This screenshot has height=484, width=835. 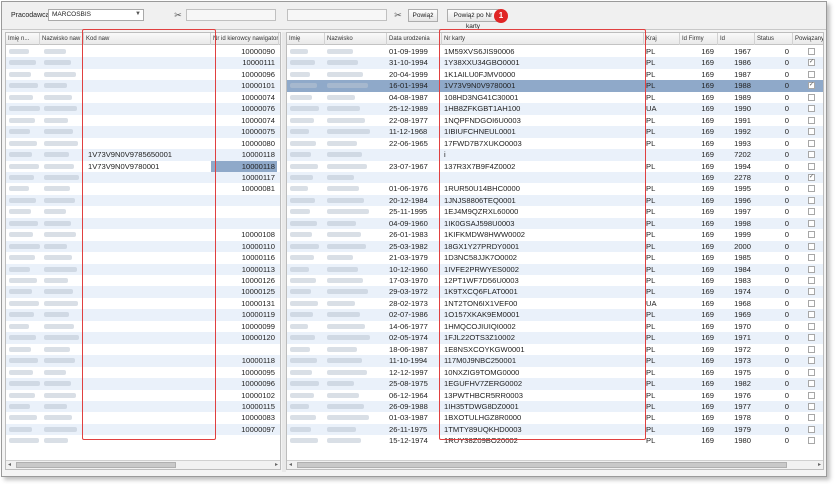 I want to click on id-cell: 1982, so click(x=742, y=384).